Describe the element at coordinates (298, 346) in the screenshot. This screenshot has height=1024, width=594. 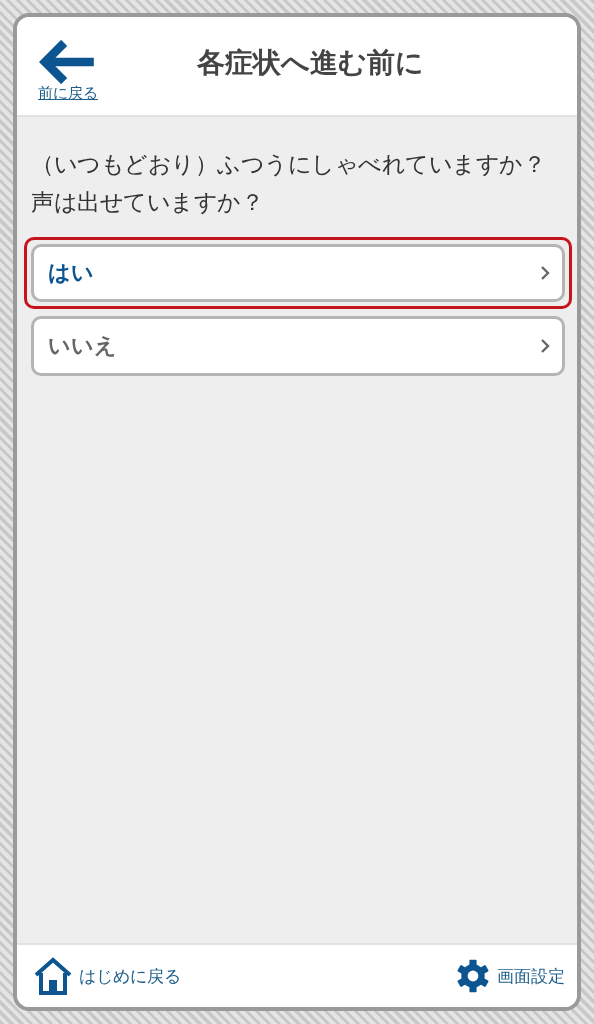
I see `answer-option: いいえ` at that location.